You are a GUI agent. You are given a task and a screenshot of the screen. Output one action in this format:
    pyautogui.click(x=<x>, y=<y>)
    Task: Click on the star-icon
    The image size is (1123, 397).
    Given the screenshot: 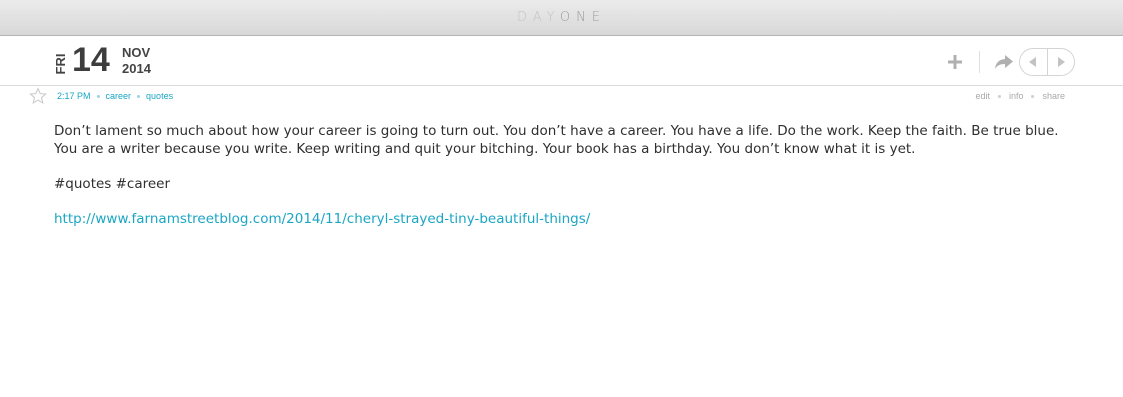 What is the action you would take?
    pyautogui.click(x=38, y=96)
    